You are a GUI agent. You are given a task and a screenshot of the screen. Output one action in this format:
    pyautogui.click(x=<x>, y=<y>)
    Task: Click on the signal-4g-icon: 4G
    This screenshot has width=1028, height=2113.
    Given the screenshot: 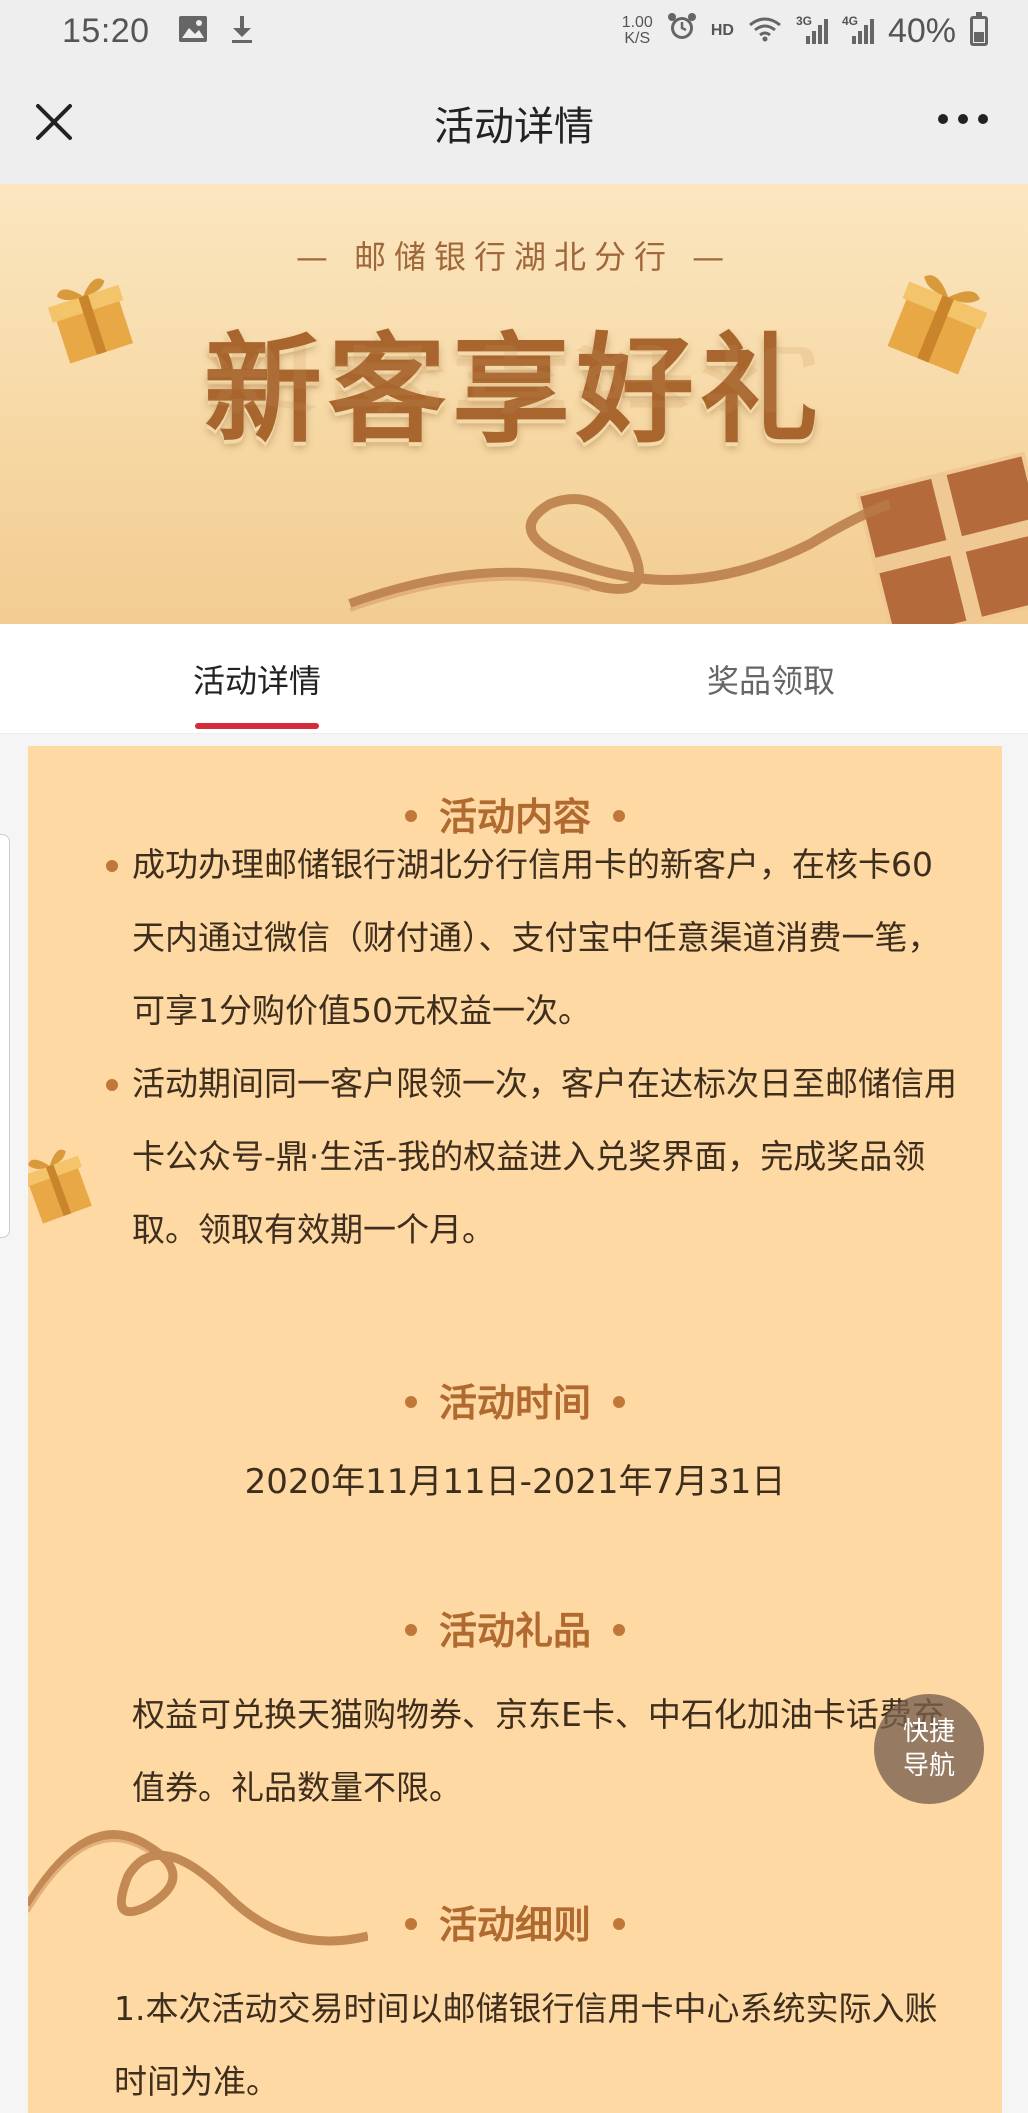 What is the action you would take?
    pyautogui.click(x=858, y=30)
    